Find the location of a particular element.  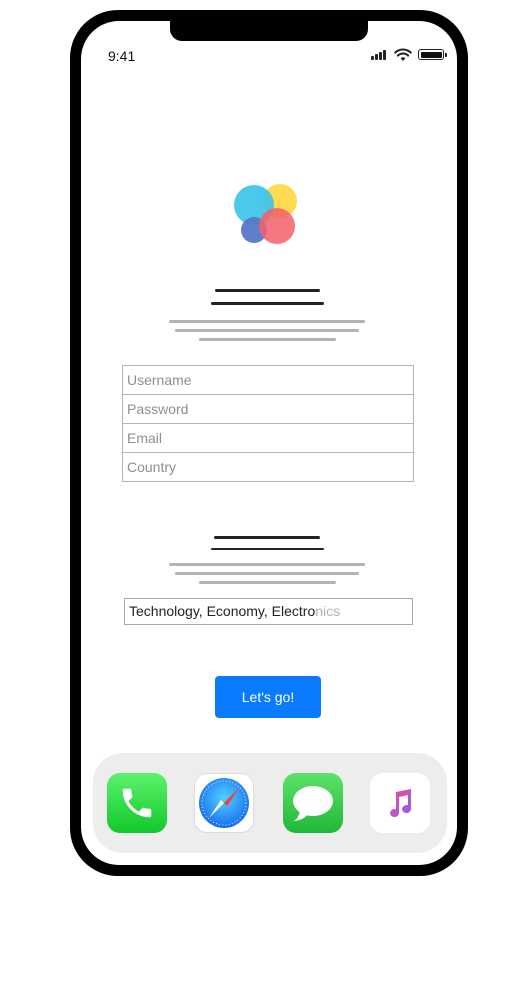

interests-autocomplete: nics is located at coordinates (328, 611).